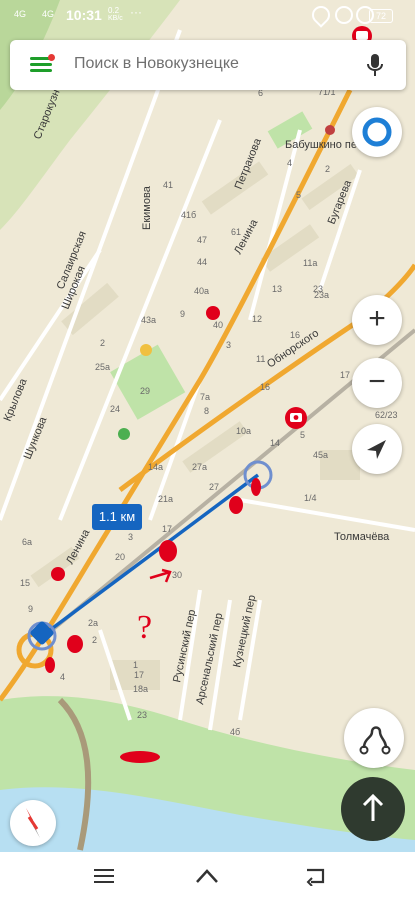 This screenshot has width=415, height=900. What do you see at coordinates (243, 431) in the screenshot?
I see `svg-text: 10а` at bounding box center [243, 431].